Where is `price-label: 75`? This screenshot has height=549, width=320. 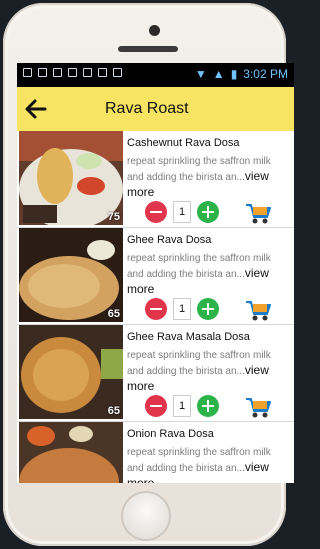 price-label: 75 is located at coordinates (113, 217).